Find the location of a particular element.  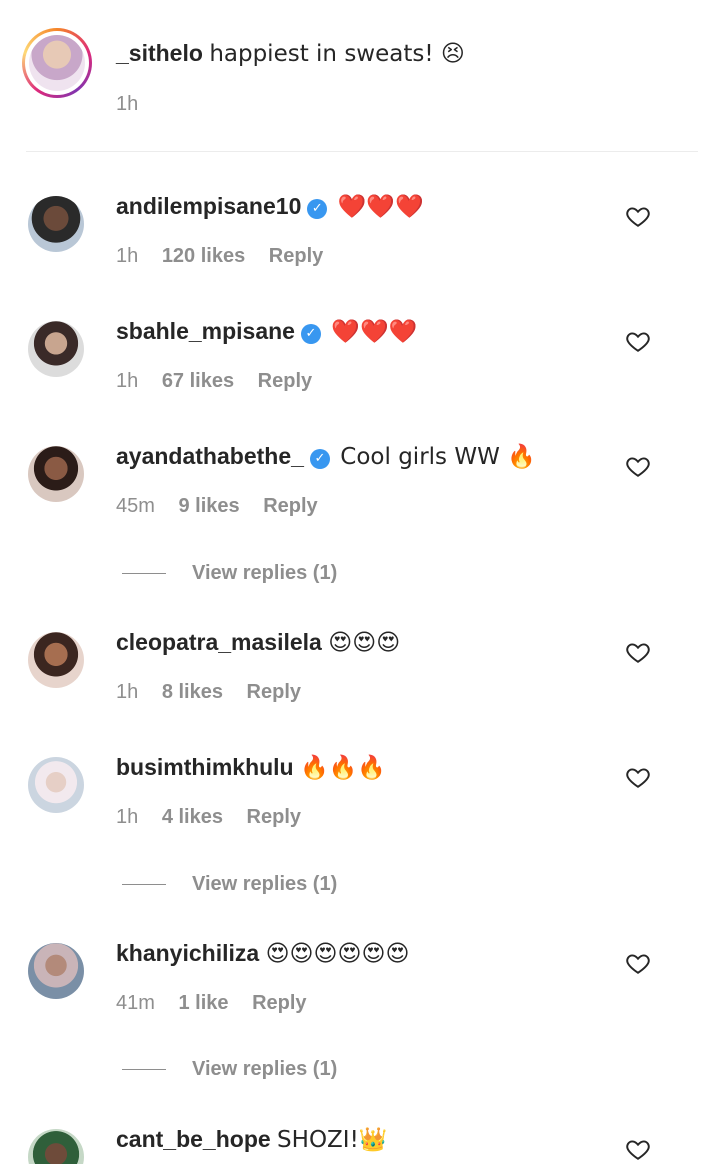

comment-text: cleopatra_masilela 😍😍😍 is located at coordinates (258, 642).